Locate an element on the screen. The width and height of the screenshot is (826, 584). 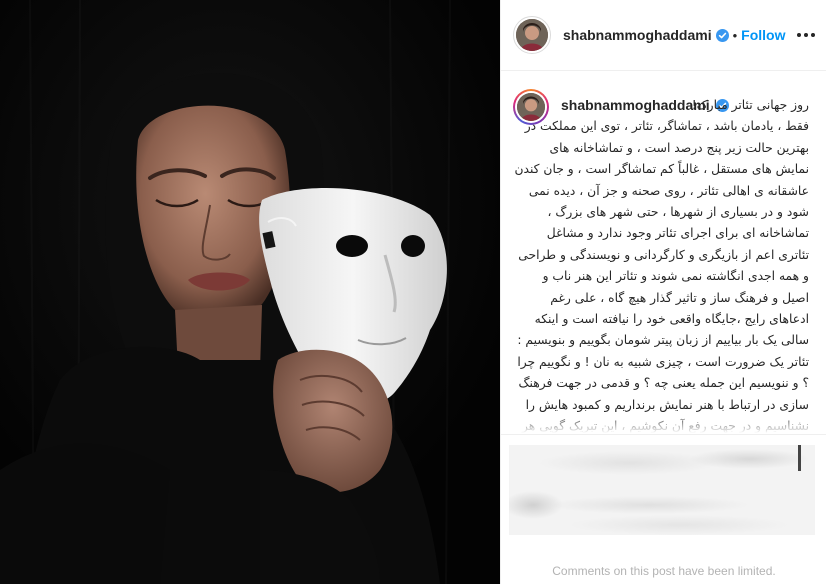
author-avatar is located at coordinates (532, 35).